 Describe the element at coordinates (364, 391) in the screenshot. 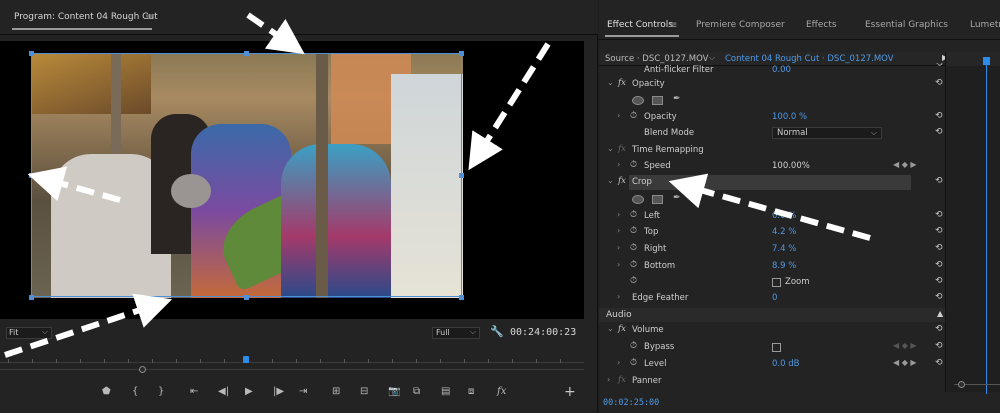

I see `extract-button: ⊟` at that location.